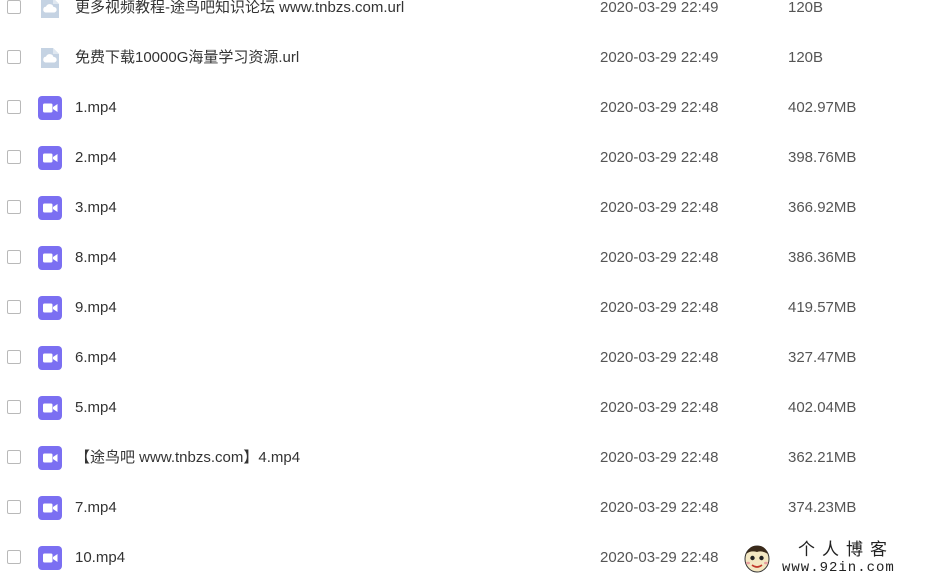 This screenshot has height=583, width=933. I want to click on file-row: 7.mp4 2020-03-29 22:48 374.23MB, so click(466, 508).